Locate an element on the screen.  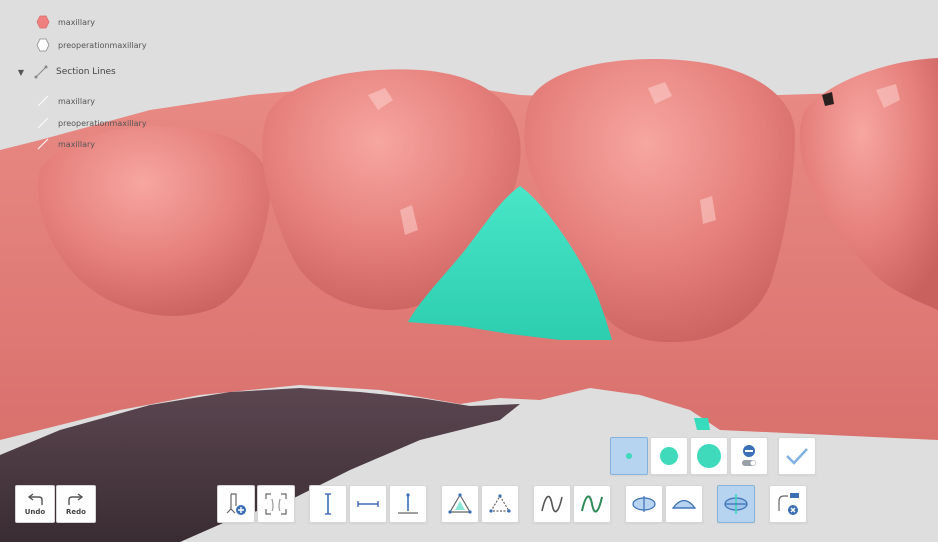
angle-measure-button is located at coordinates (460, 504).